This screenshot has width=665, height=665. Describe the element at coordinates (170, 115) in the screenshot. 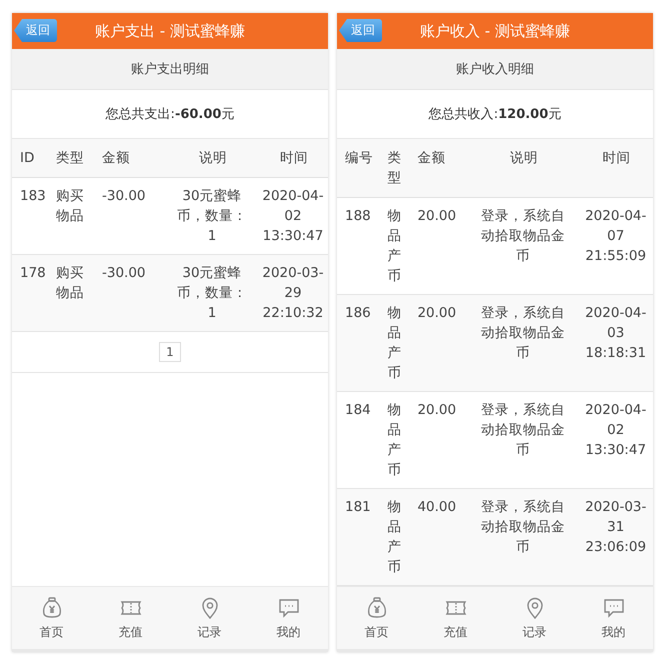

I see `total-summary: 您总共支出:-60.00元` at that location.